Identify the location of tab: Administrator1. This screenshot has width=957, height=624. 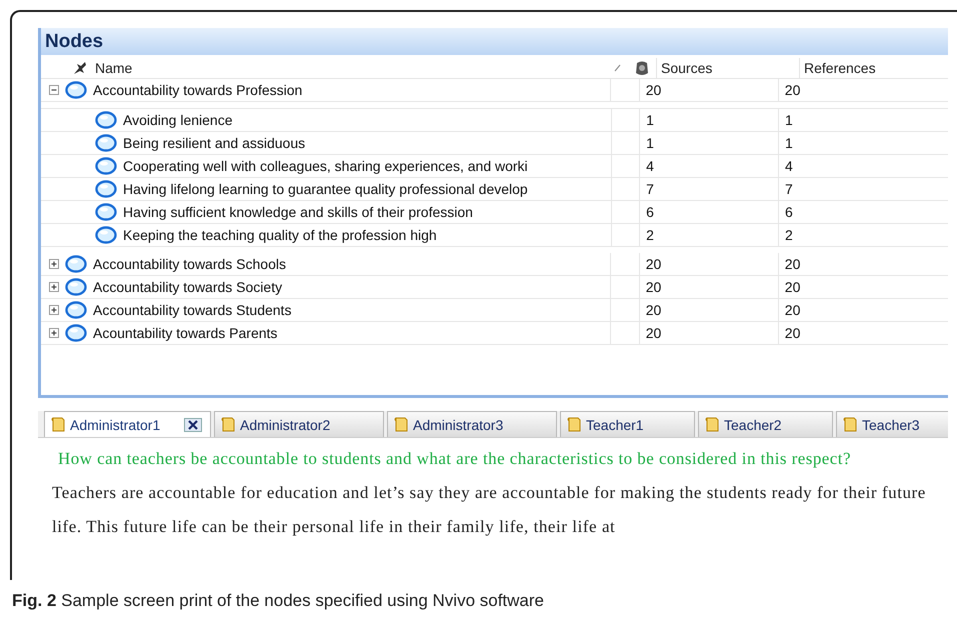
(127, 424).